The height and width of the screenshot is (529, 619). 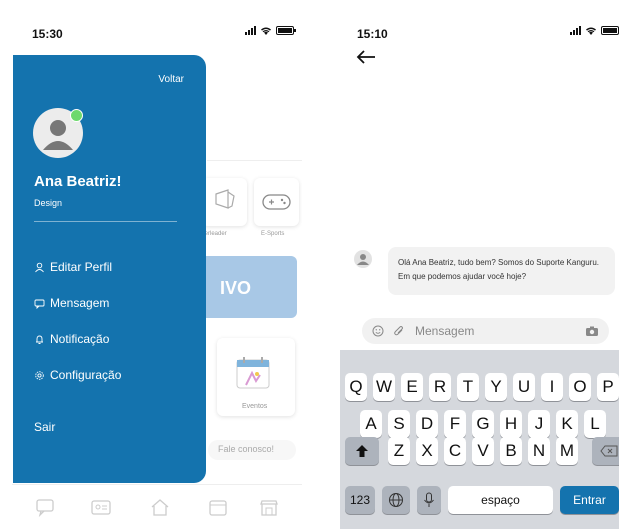 I want to click on key-y: Y, so click(x=496, y=387).